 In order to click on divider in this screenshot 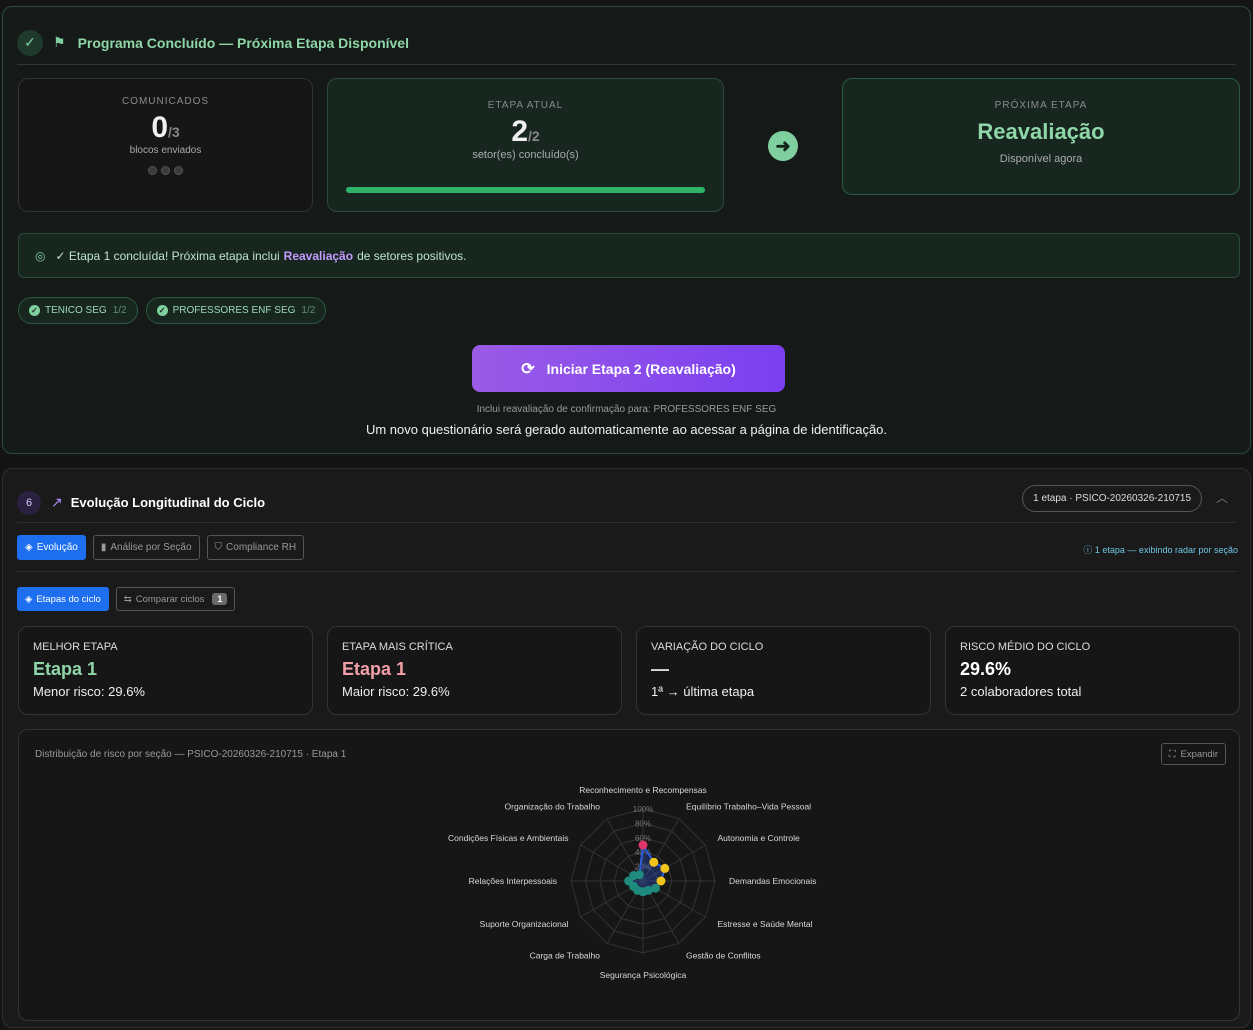, I will do `click(626, 571)`.